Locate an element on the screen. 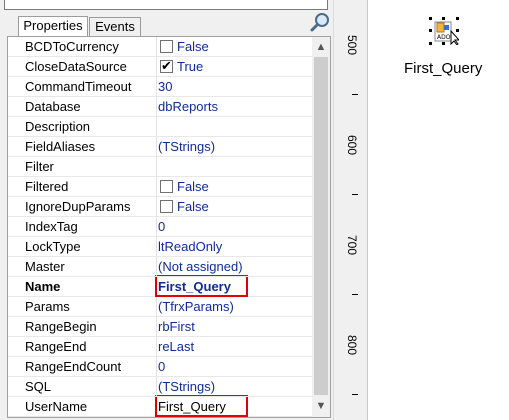 This screenshot has height=420, width=509. property-row-filtered: Filtered False is located at coordinates (160, 187).